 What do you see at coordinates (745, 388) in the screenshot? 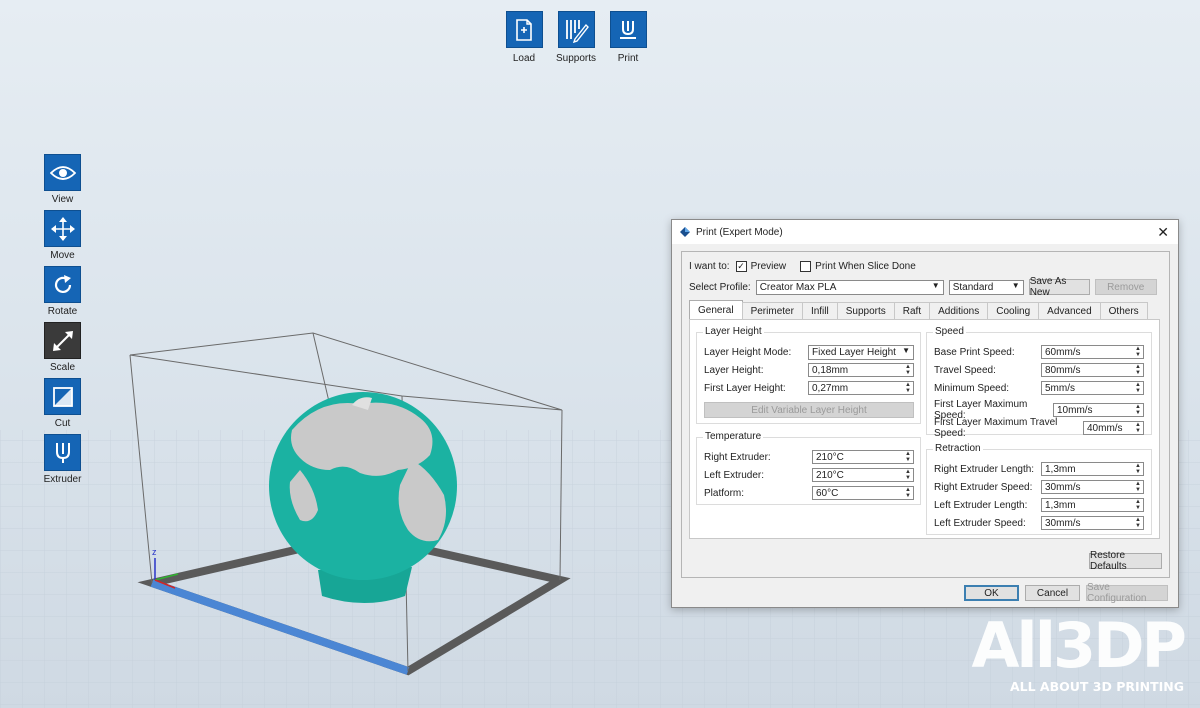
I see `first-layer-height-label: First Layer Height:` at bounding box center [745, 388].